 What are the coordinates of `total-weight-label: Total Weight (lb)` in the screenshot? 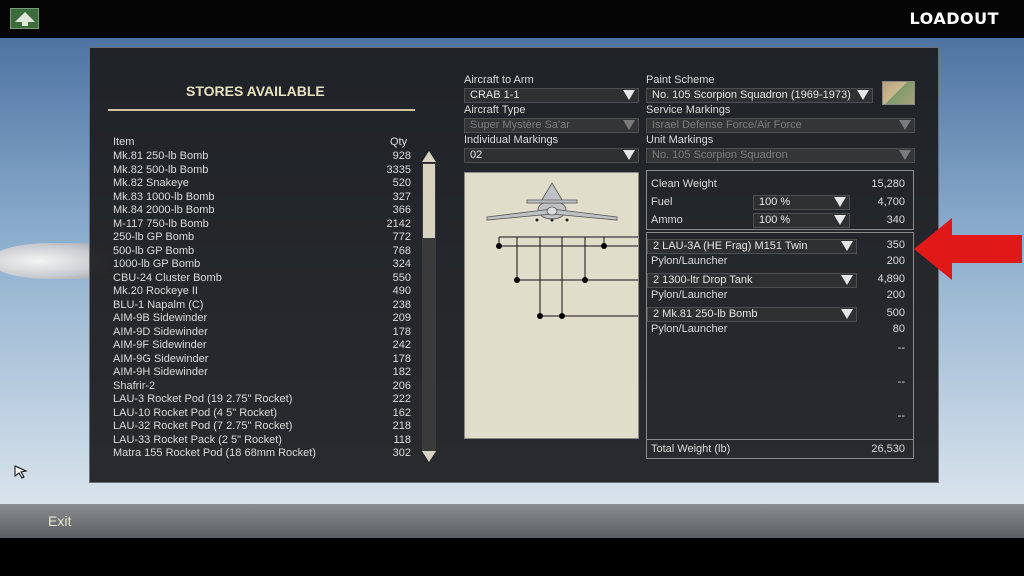 It's located at (691, 449).